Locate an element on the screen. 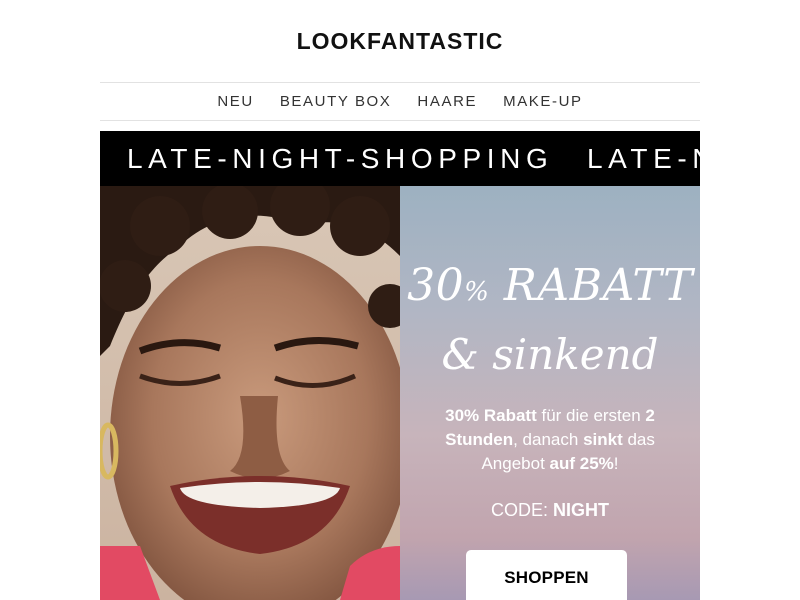 The height and width of the screenshot is (600, 800). nav-item-beauty-box: BEAUTY BOX is located at coordinates (336, 101).